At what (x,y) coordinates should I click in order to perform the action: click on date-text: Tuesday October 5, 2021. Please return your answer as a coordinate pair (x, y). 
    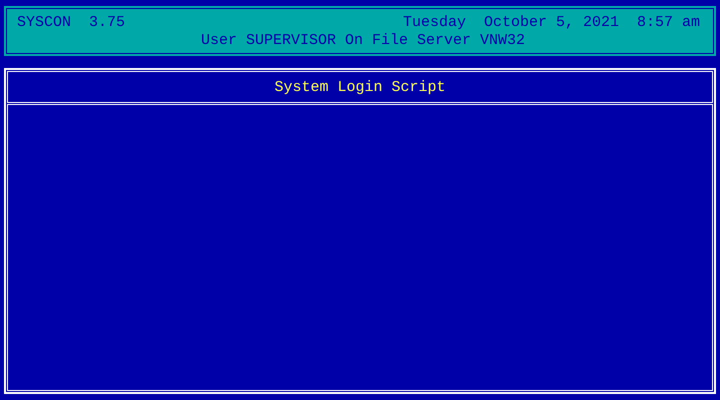
    Looking at the image, I should click on (510, 23).